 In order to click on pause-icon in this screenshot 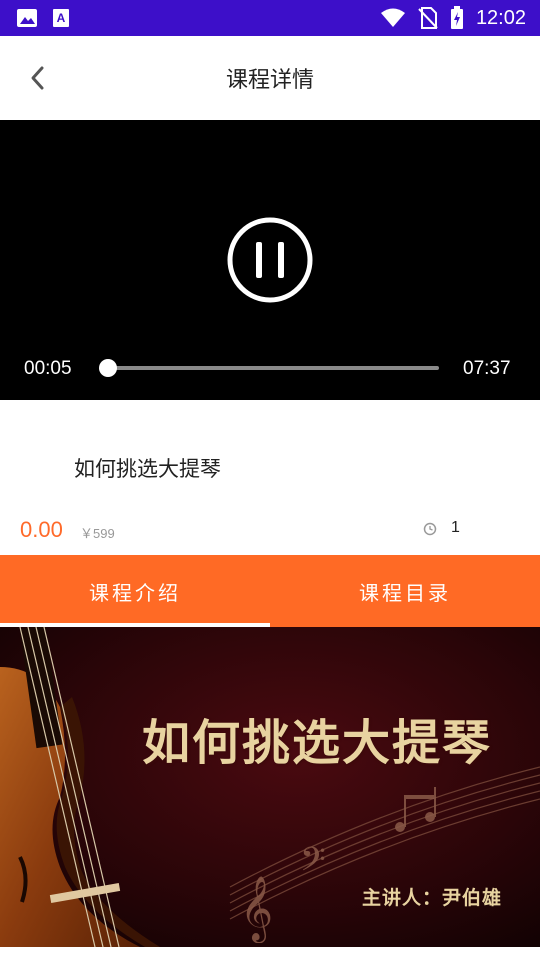, I will do `click(270, 260)`.